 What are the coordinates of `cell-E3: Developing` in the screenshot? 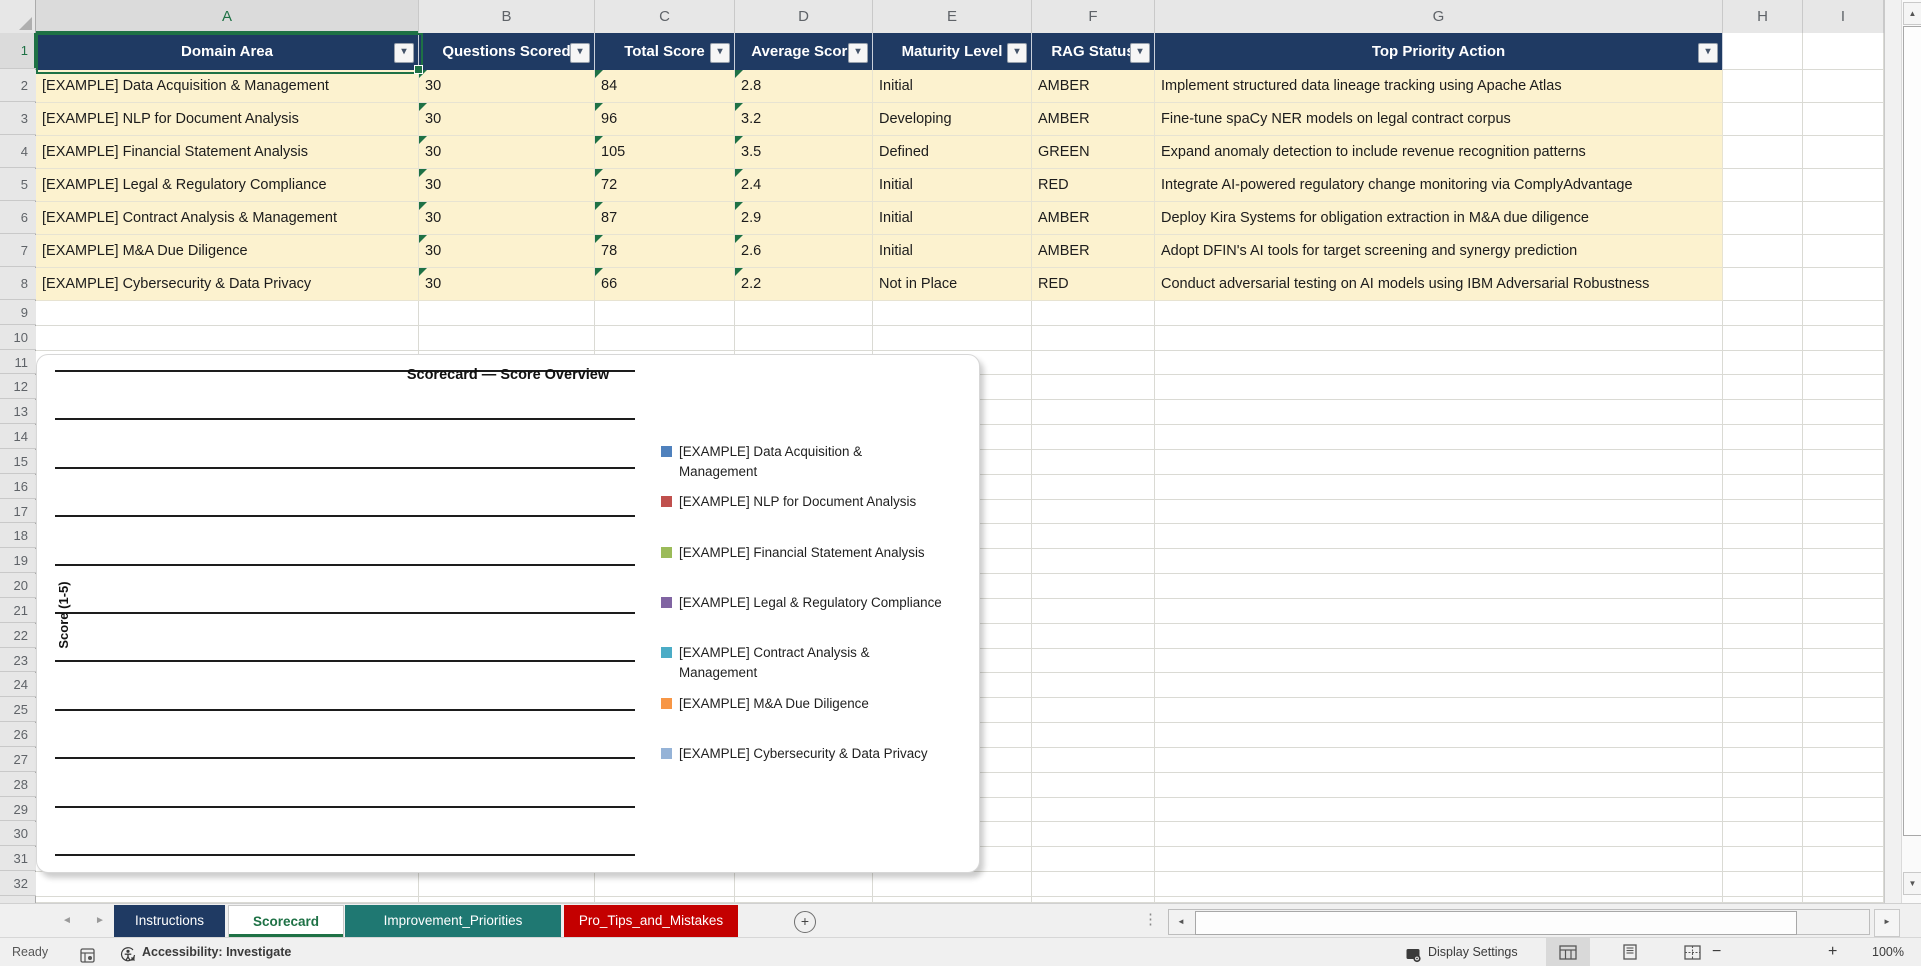 It's located at (952, 119).